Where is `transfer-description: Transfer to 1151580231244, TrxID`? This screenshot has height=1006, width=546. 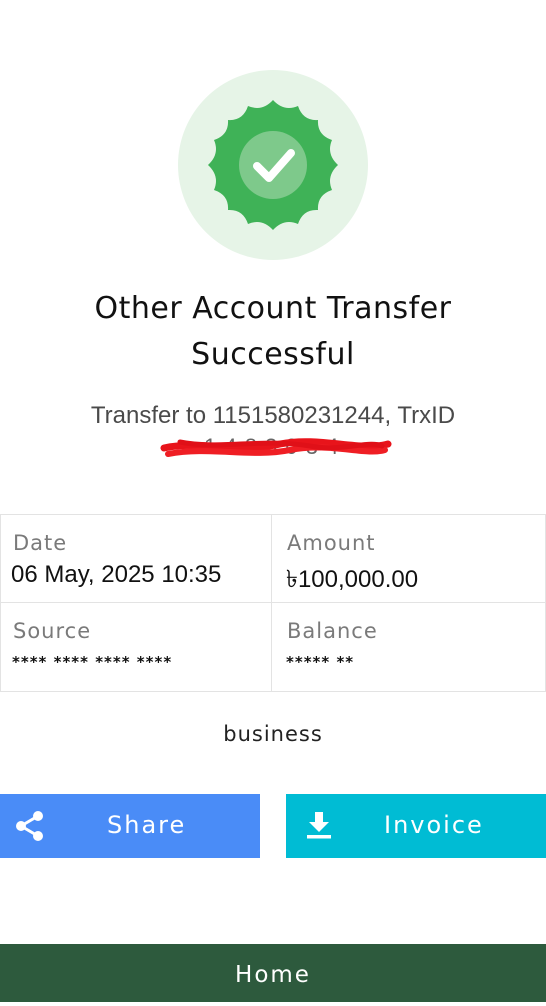 transfer-description: Transfer to 1151580231244, TrxID is located at coordinates (273, 415).